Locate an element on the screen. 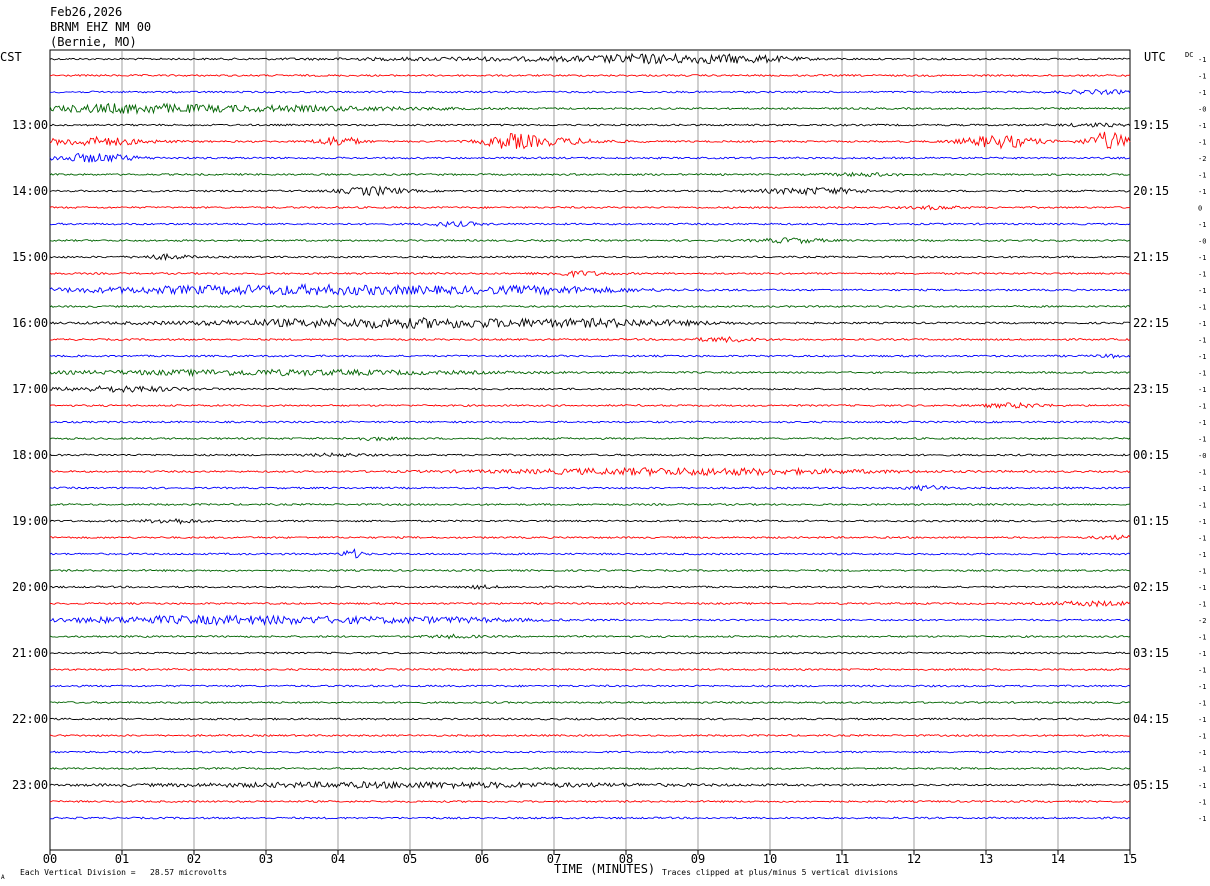  x-tick-label: 03 is located at coordinates (266, 859).